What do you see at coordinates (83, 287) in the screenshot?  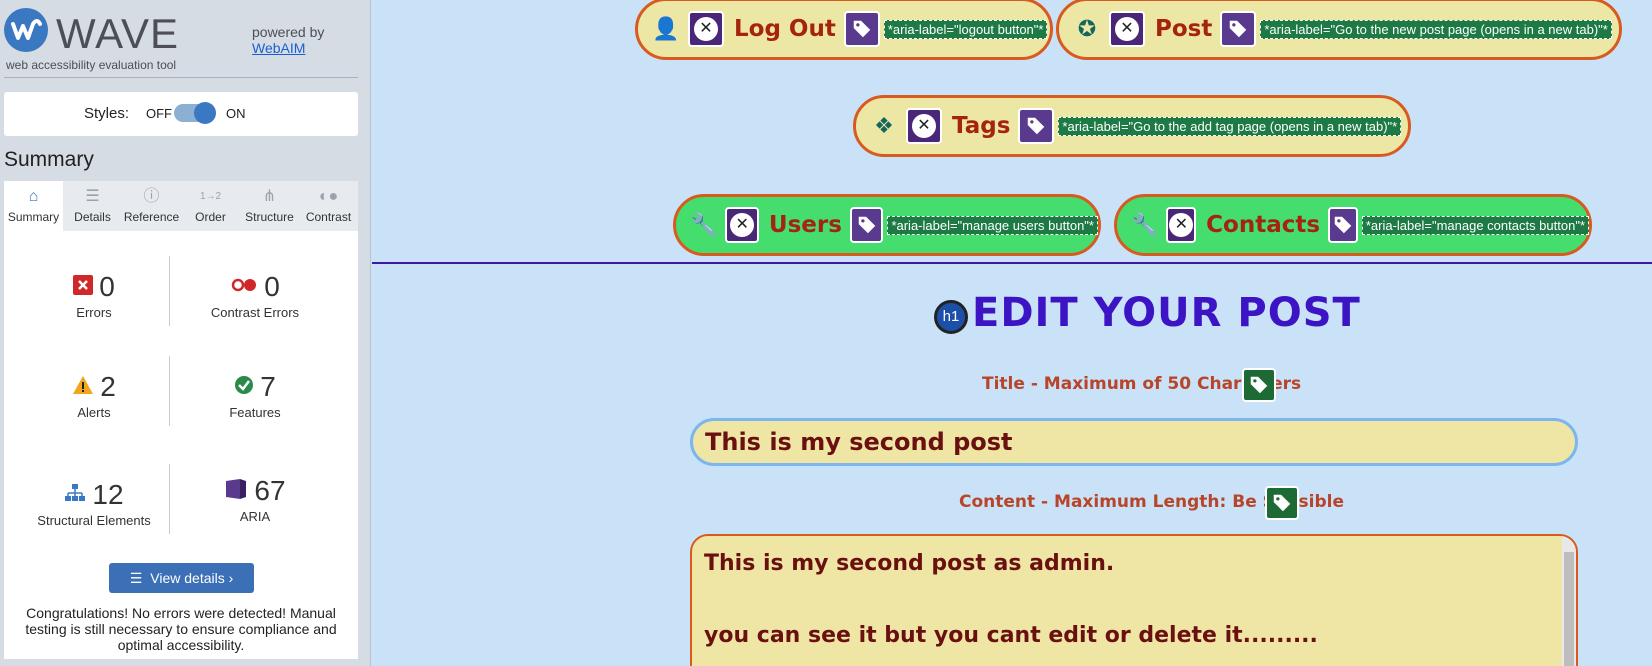 I see `error-icon` at bounding box center [83, 287].